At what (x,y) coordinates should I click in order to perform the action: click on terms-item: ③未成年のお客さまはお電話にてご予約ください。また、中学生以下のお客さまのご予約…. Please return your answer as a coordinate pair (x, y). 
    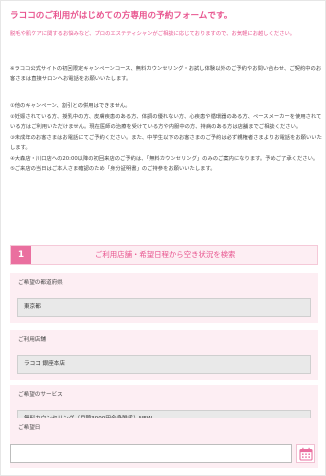
    Looking at the image, I should click on (166, 143).